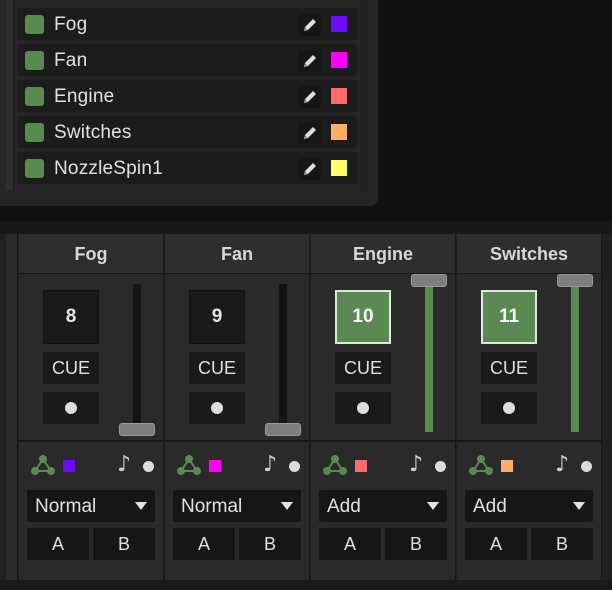  I want to click on cue-number-button: 9, so click(217, 317).